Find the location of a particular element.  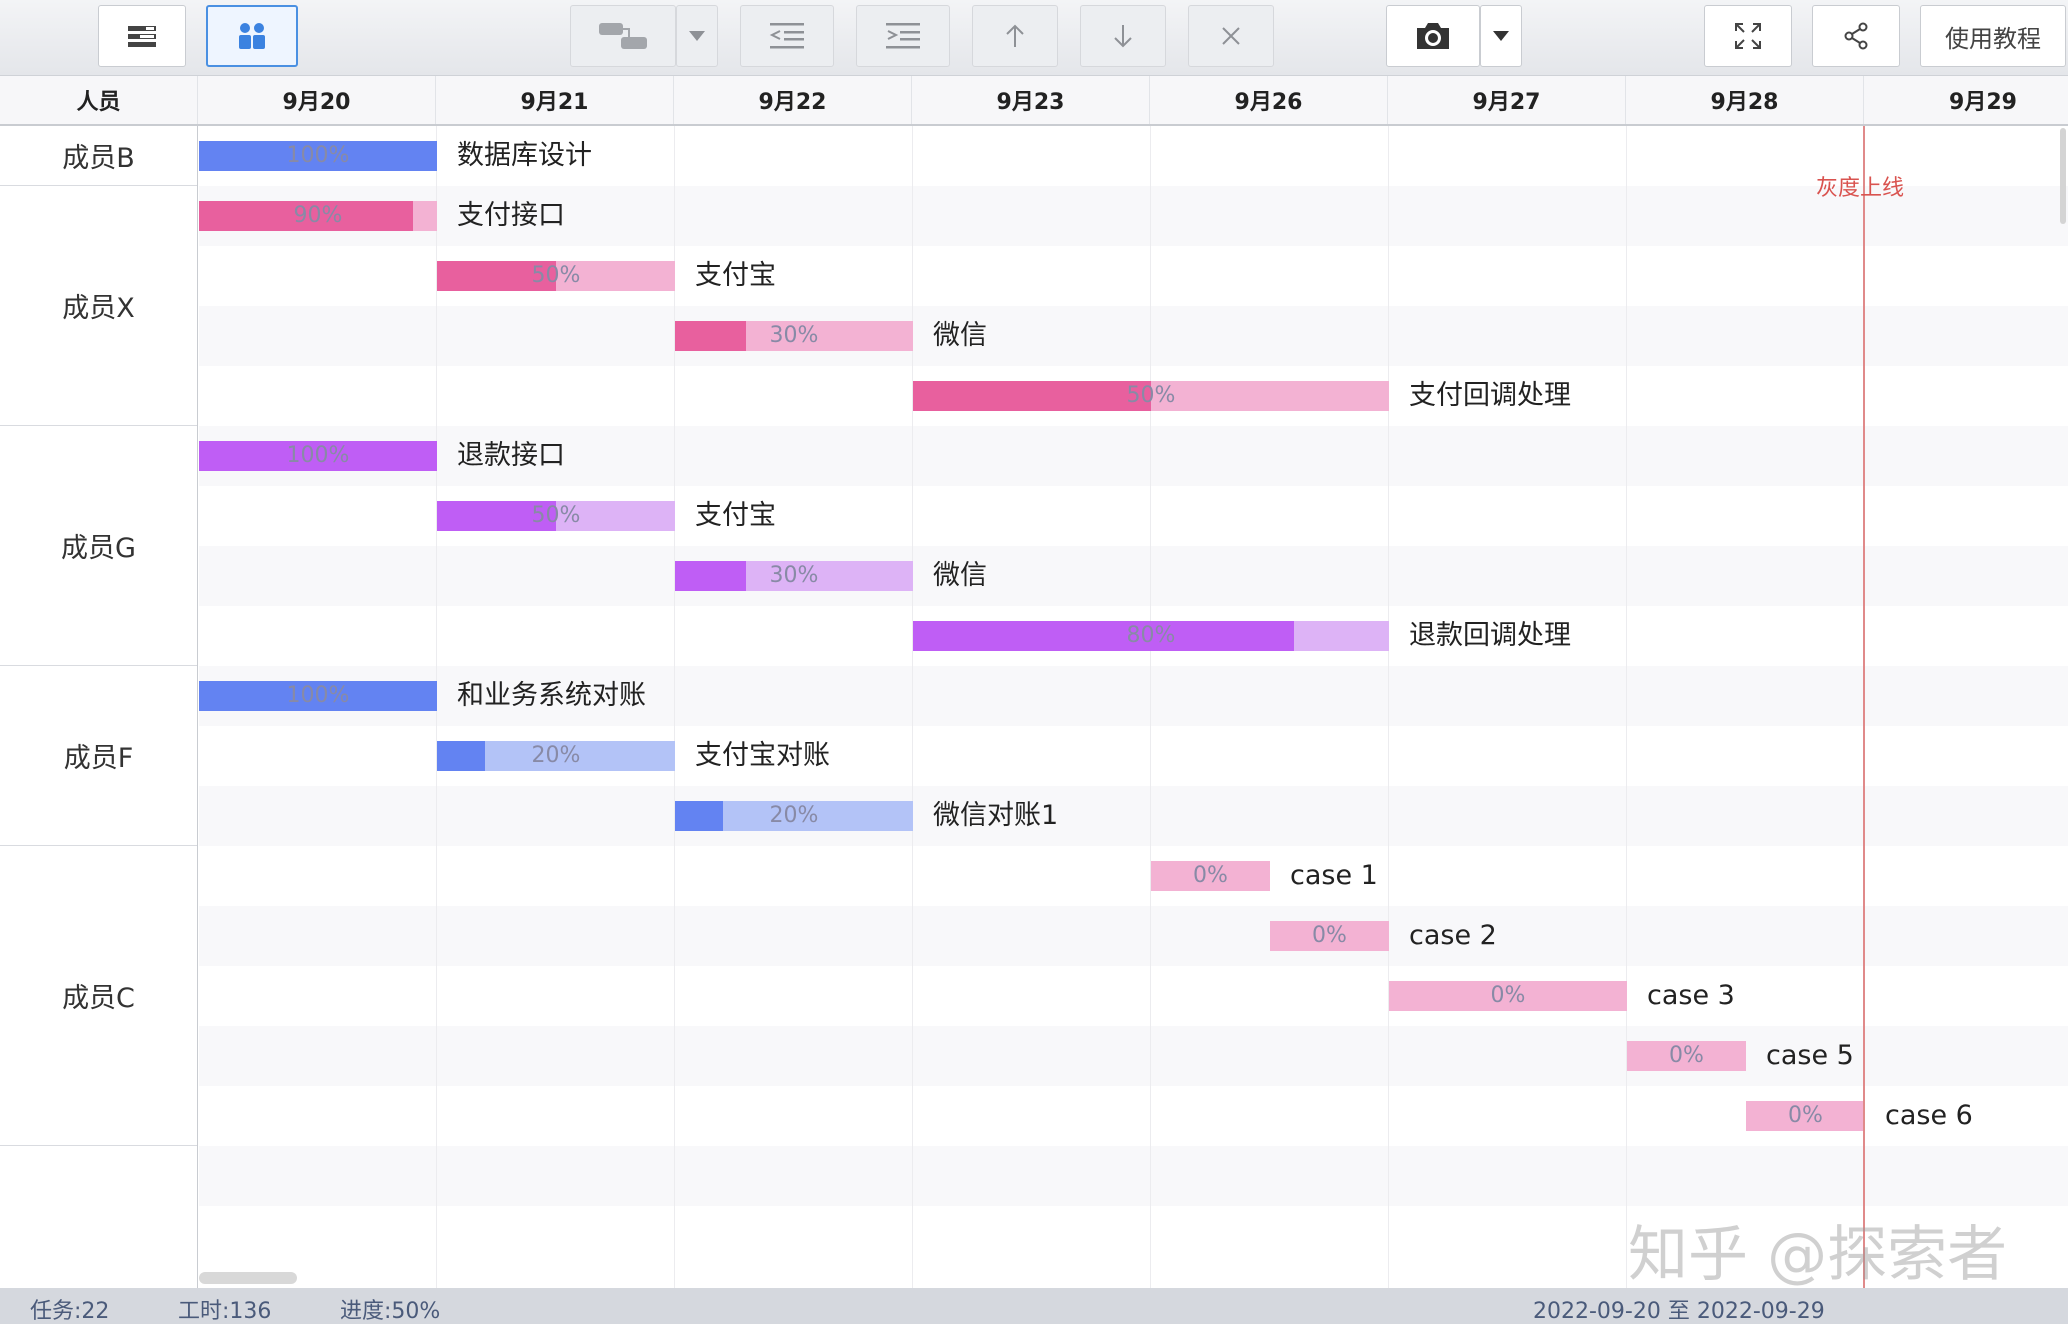

list-view-icon is located at coordinates (142, 36).